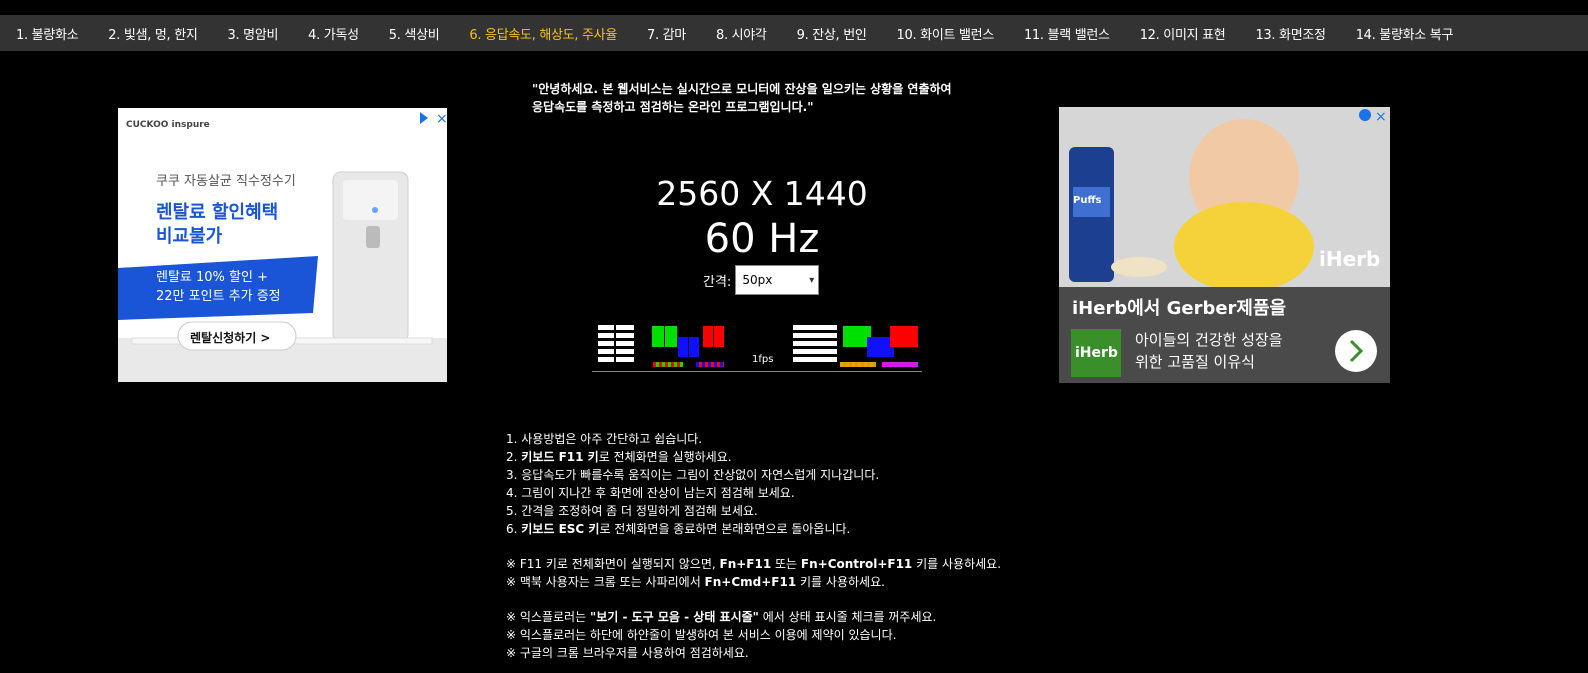 This screenshot has width=1588, height=673. I want to click on nav-item-backlight-bleed: 2. 빛샘, 멍, 한지, so click(153, 33).